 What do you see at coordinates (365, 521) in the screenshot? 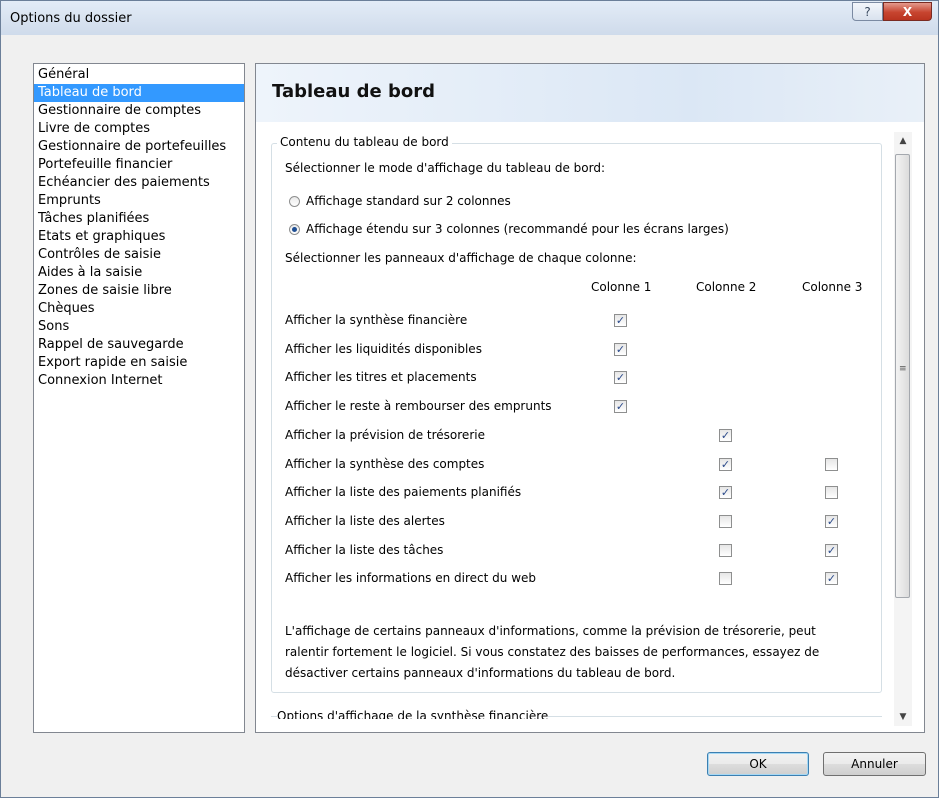
I see `panel-row-label: Afficher la liste des alertes` at bounding box center [365, 521].